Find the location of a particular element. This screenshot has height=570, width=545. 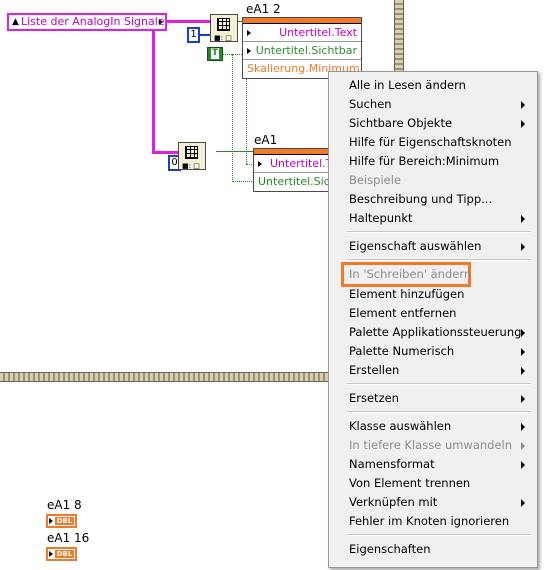

menu-item-beispiele: Beispiele is located at coordinates (432, 180).